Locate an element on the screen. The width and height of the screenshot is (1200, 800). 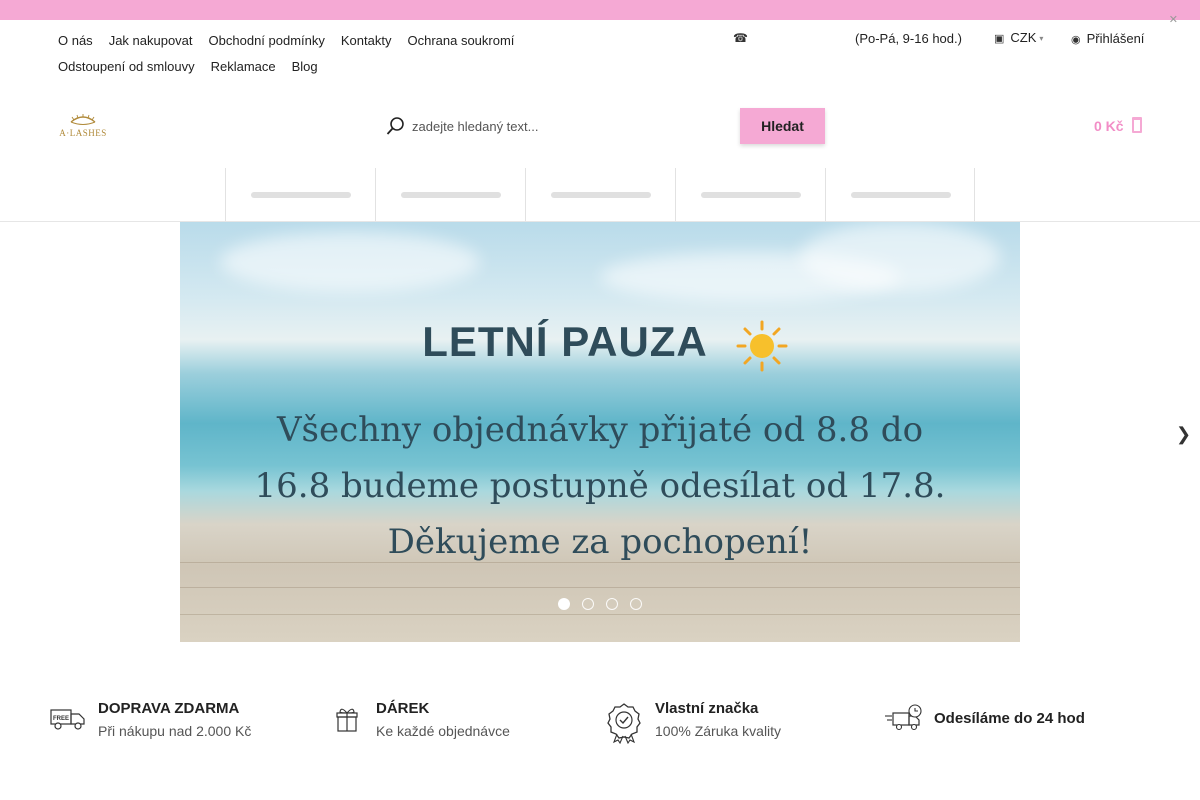
link-o-nas: O nás is located at coordinates (75, 41).